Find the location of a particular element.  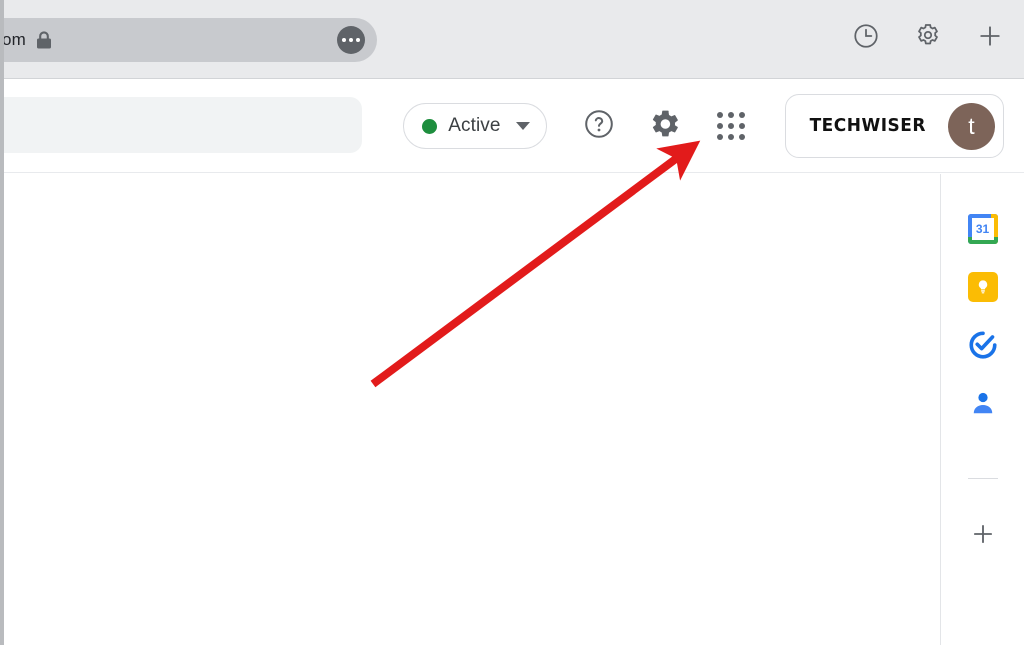

side-panel-contacts is located at coordinates (983, 403).